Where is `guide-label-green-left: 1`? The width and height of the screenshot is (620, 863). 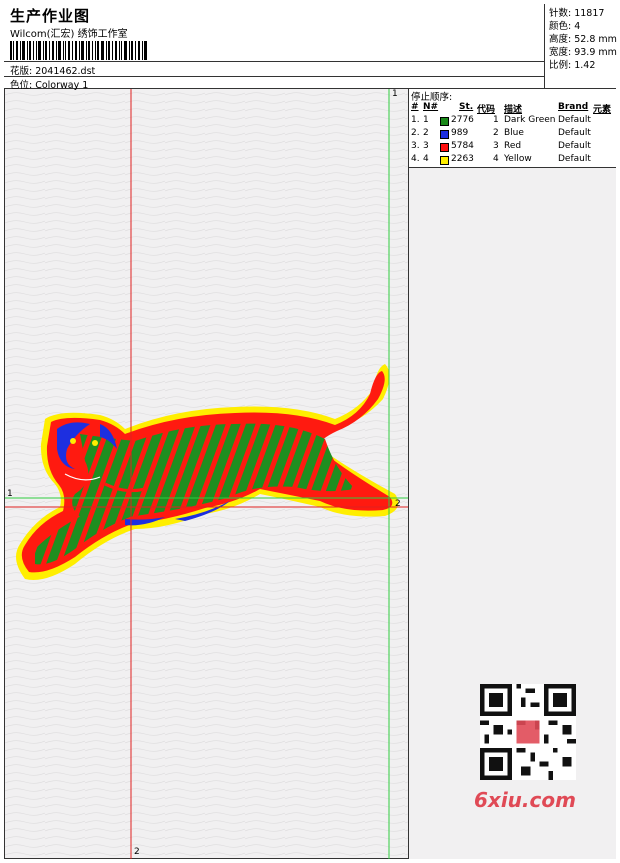 guide-label-green-left: 1 is located at coordinates (10, 494).